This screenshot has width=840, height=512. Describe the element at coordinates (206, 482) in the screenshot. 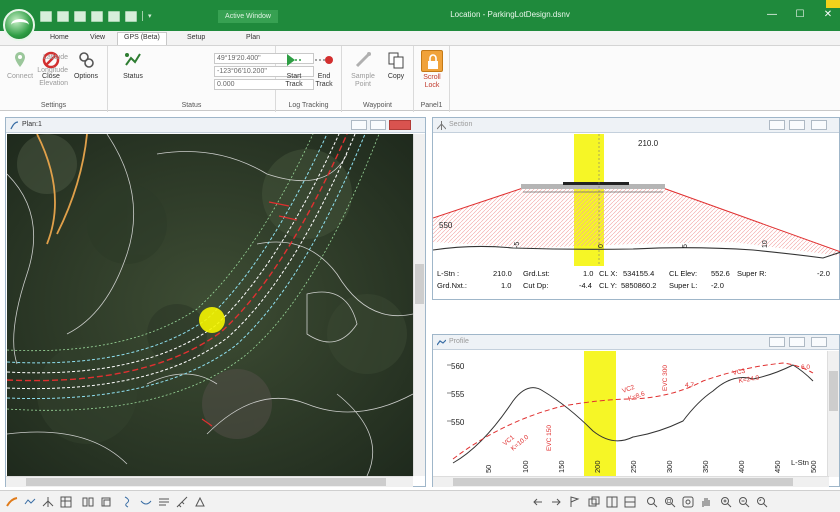

I see `plan-hscroll-thumb` at that location.